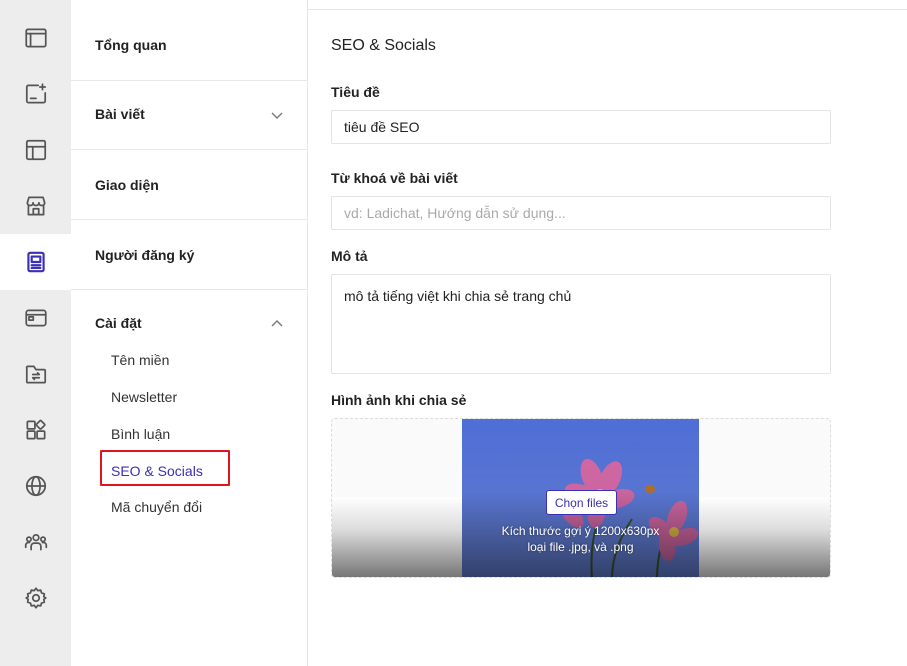 The width and height of the screenshot is (907, 666). Describe the element at coordinates (145, 255) in the screenshot. I see `menu-item-label: Người đăng ký` at that location.